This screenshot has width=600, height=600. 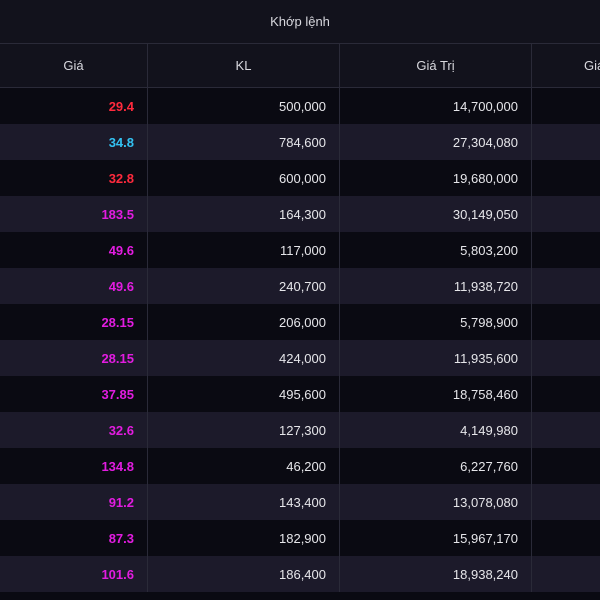 I want to click on price-cell: 87.3, so click(x=74, y=538).